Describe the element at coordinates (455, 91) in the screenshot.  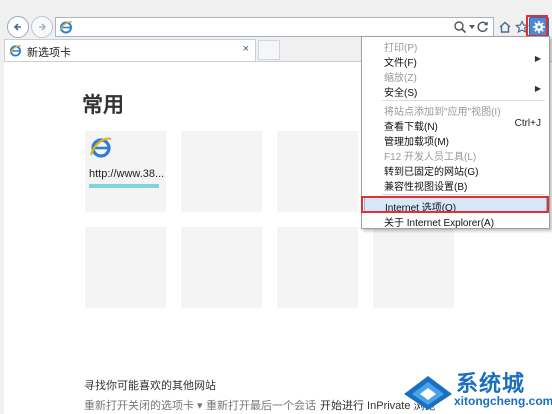
I see `menu-item-safety: 安全(S) ▶` at that location.